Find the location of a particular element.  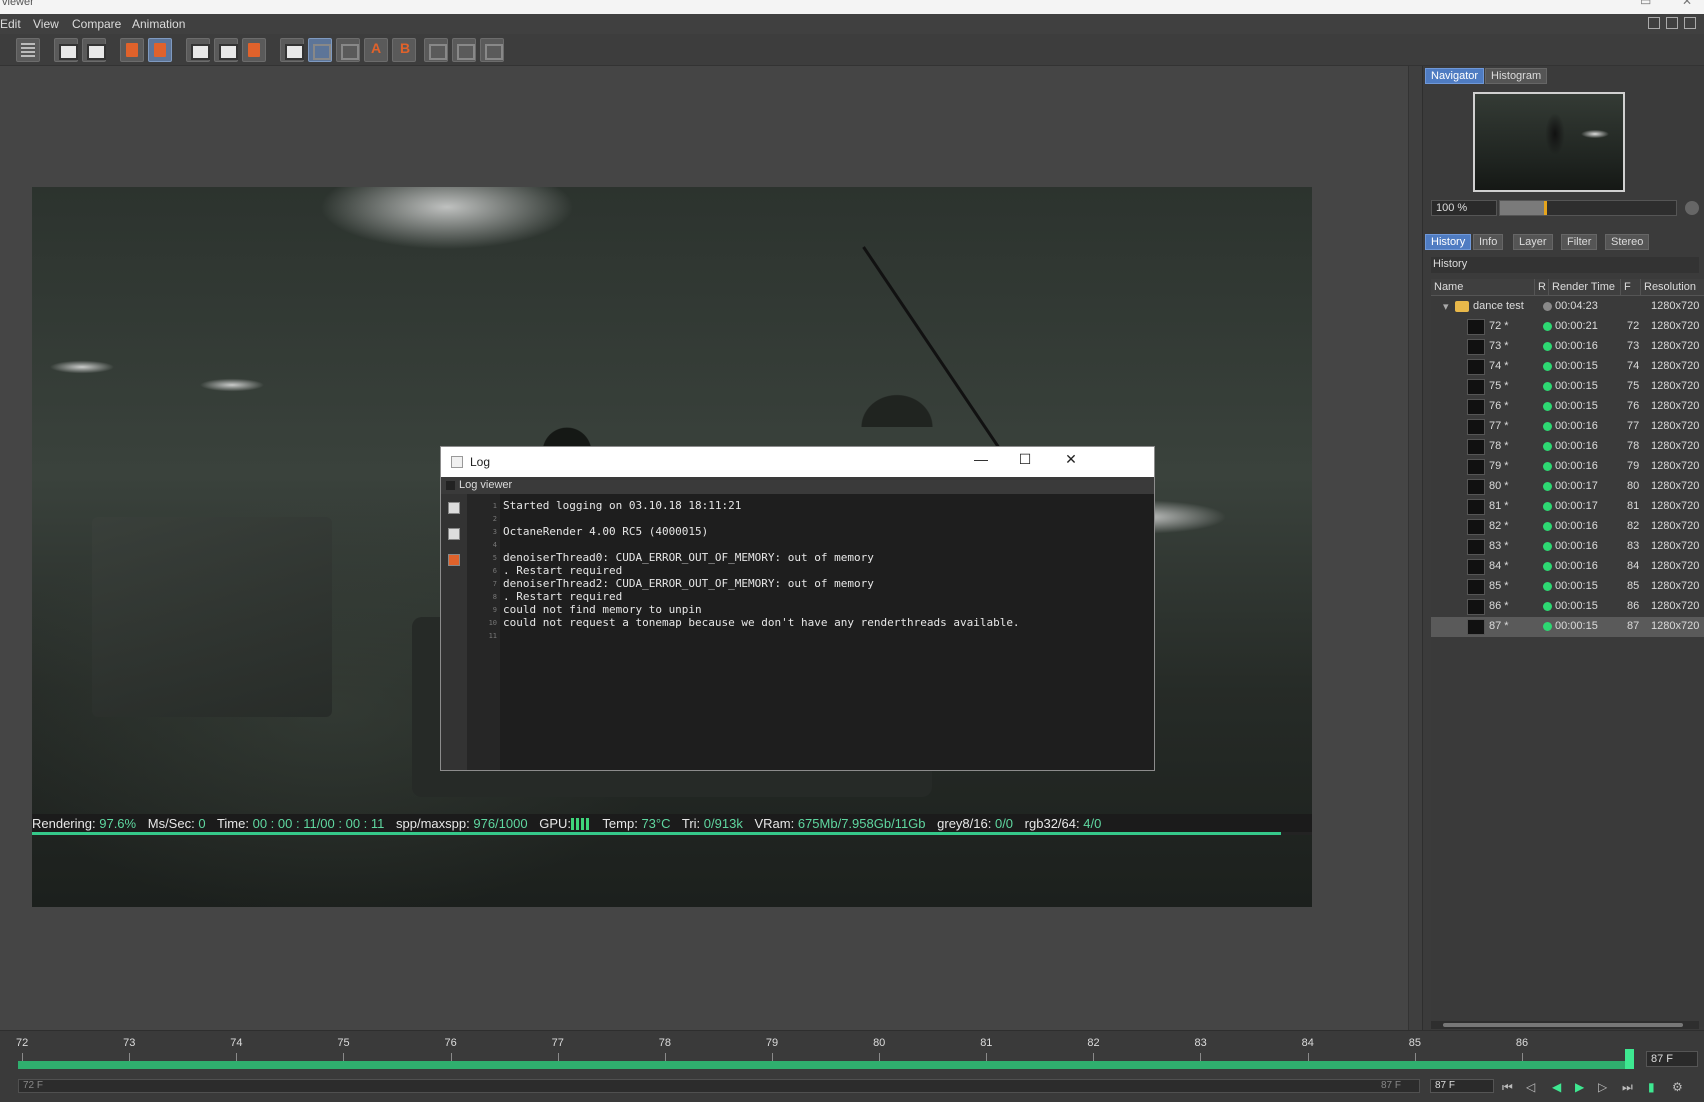

range-end-label: 87 F is located at coordinates (1390, 1085).